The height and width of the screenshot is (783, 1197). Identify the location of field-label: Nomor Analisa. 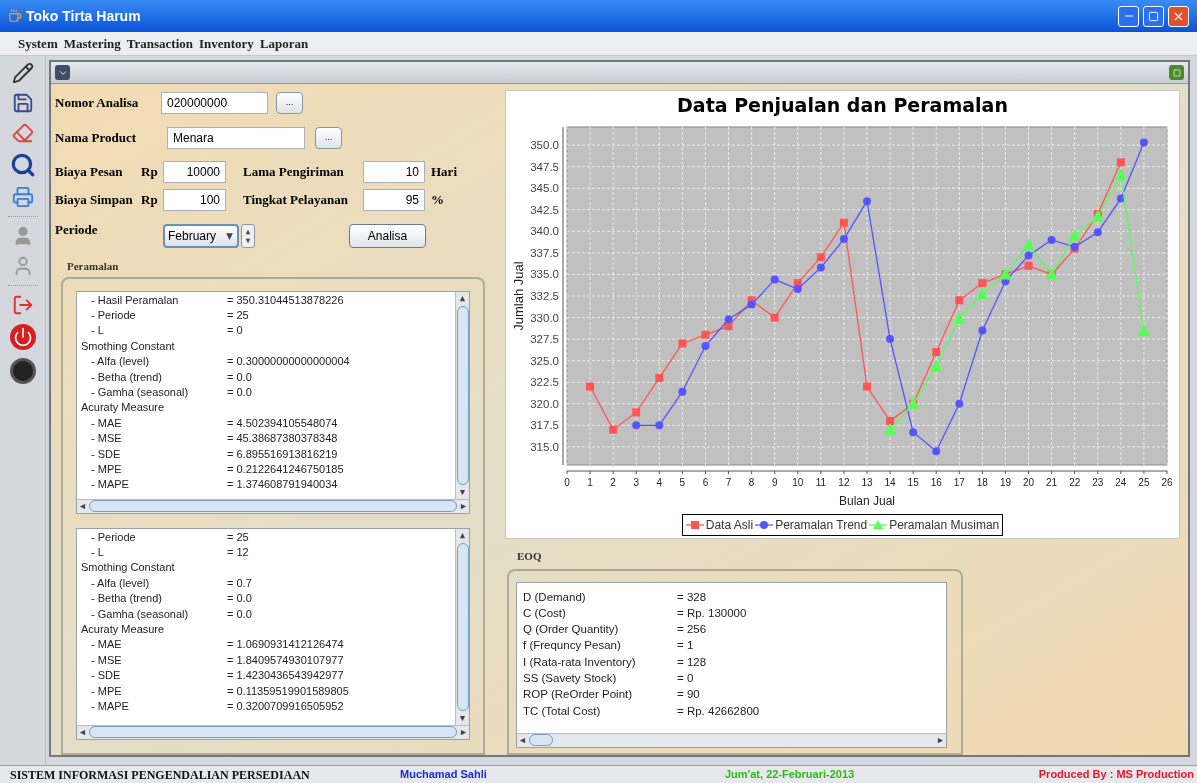
(97, 103).